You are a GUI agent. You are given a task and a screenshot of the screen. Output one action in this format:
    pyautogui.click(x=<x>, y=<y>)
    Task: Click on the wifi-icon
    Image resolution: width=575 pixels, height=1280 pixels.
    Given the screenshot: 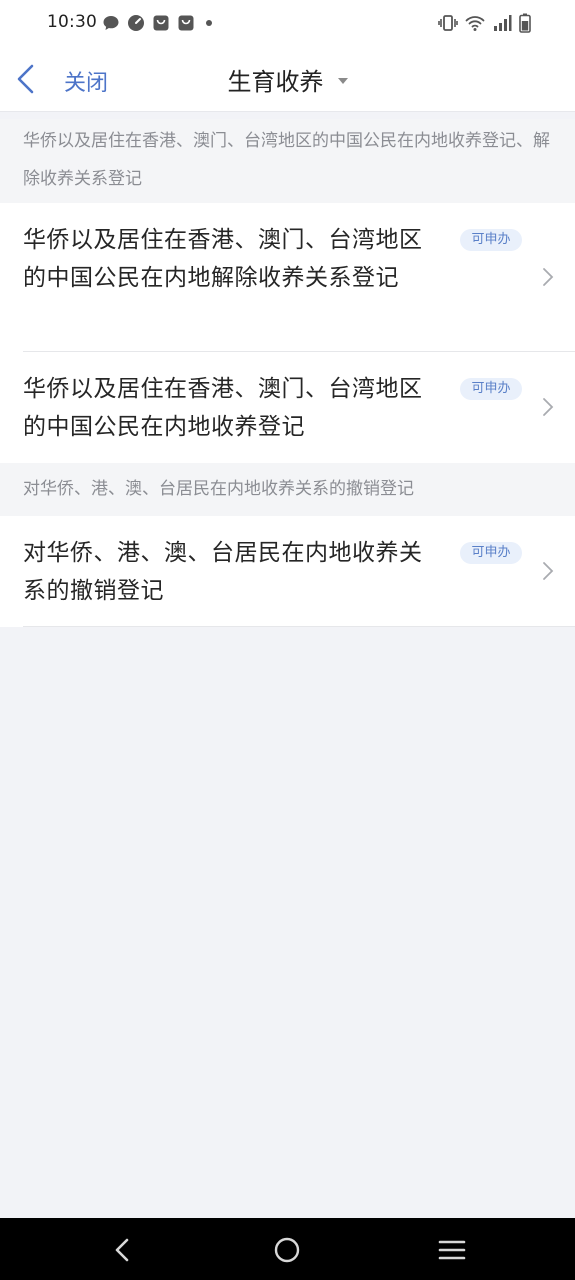 What is the action you would take?
    pyautogui.click(x=475, y=23)
    